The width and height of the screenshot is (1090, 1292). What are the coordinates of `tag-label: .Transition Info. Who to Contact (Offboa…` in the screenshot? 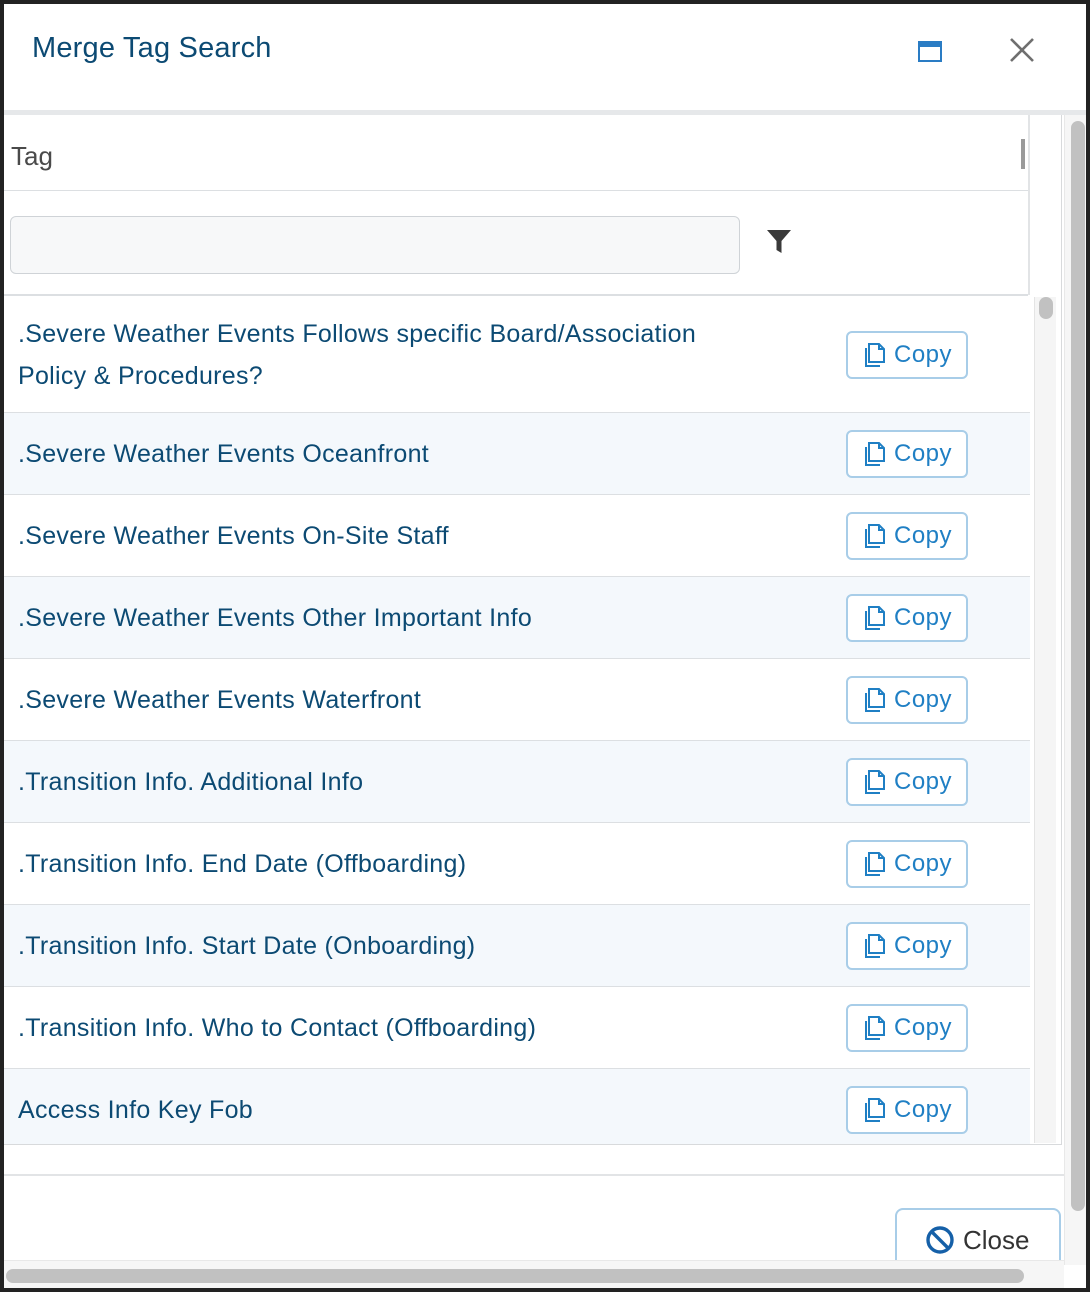 It's located at (277, 1027).